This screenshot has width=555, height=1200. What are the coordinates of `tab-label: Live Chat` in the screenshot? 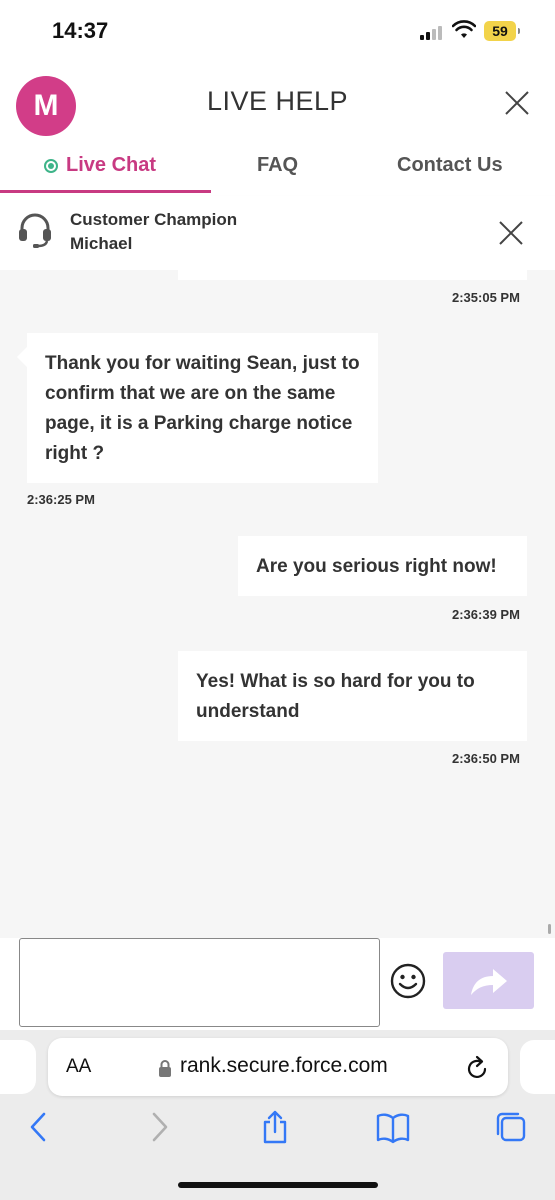 It's located at (111, 165).